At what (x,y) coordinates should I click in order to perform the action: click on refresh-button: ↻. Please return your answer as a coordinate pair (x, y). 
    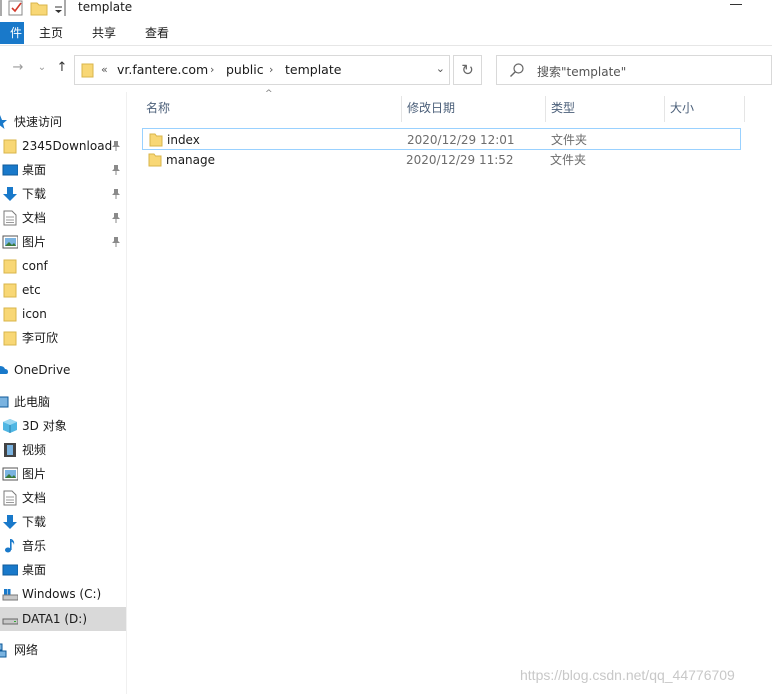
    Looking at the image, I should click on (467, 70).